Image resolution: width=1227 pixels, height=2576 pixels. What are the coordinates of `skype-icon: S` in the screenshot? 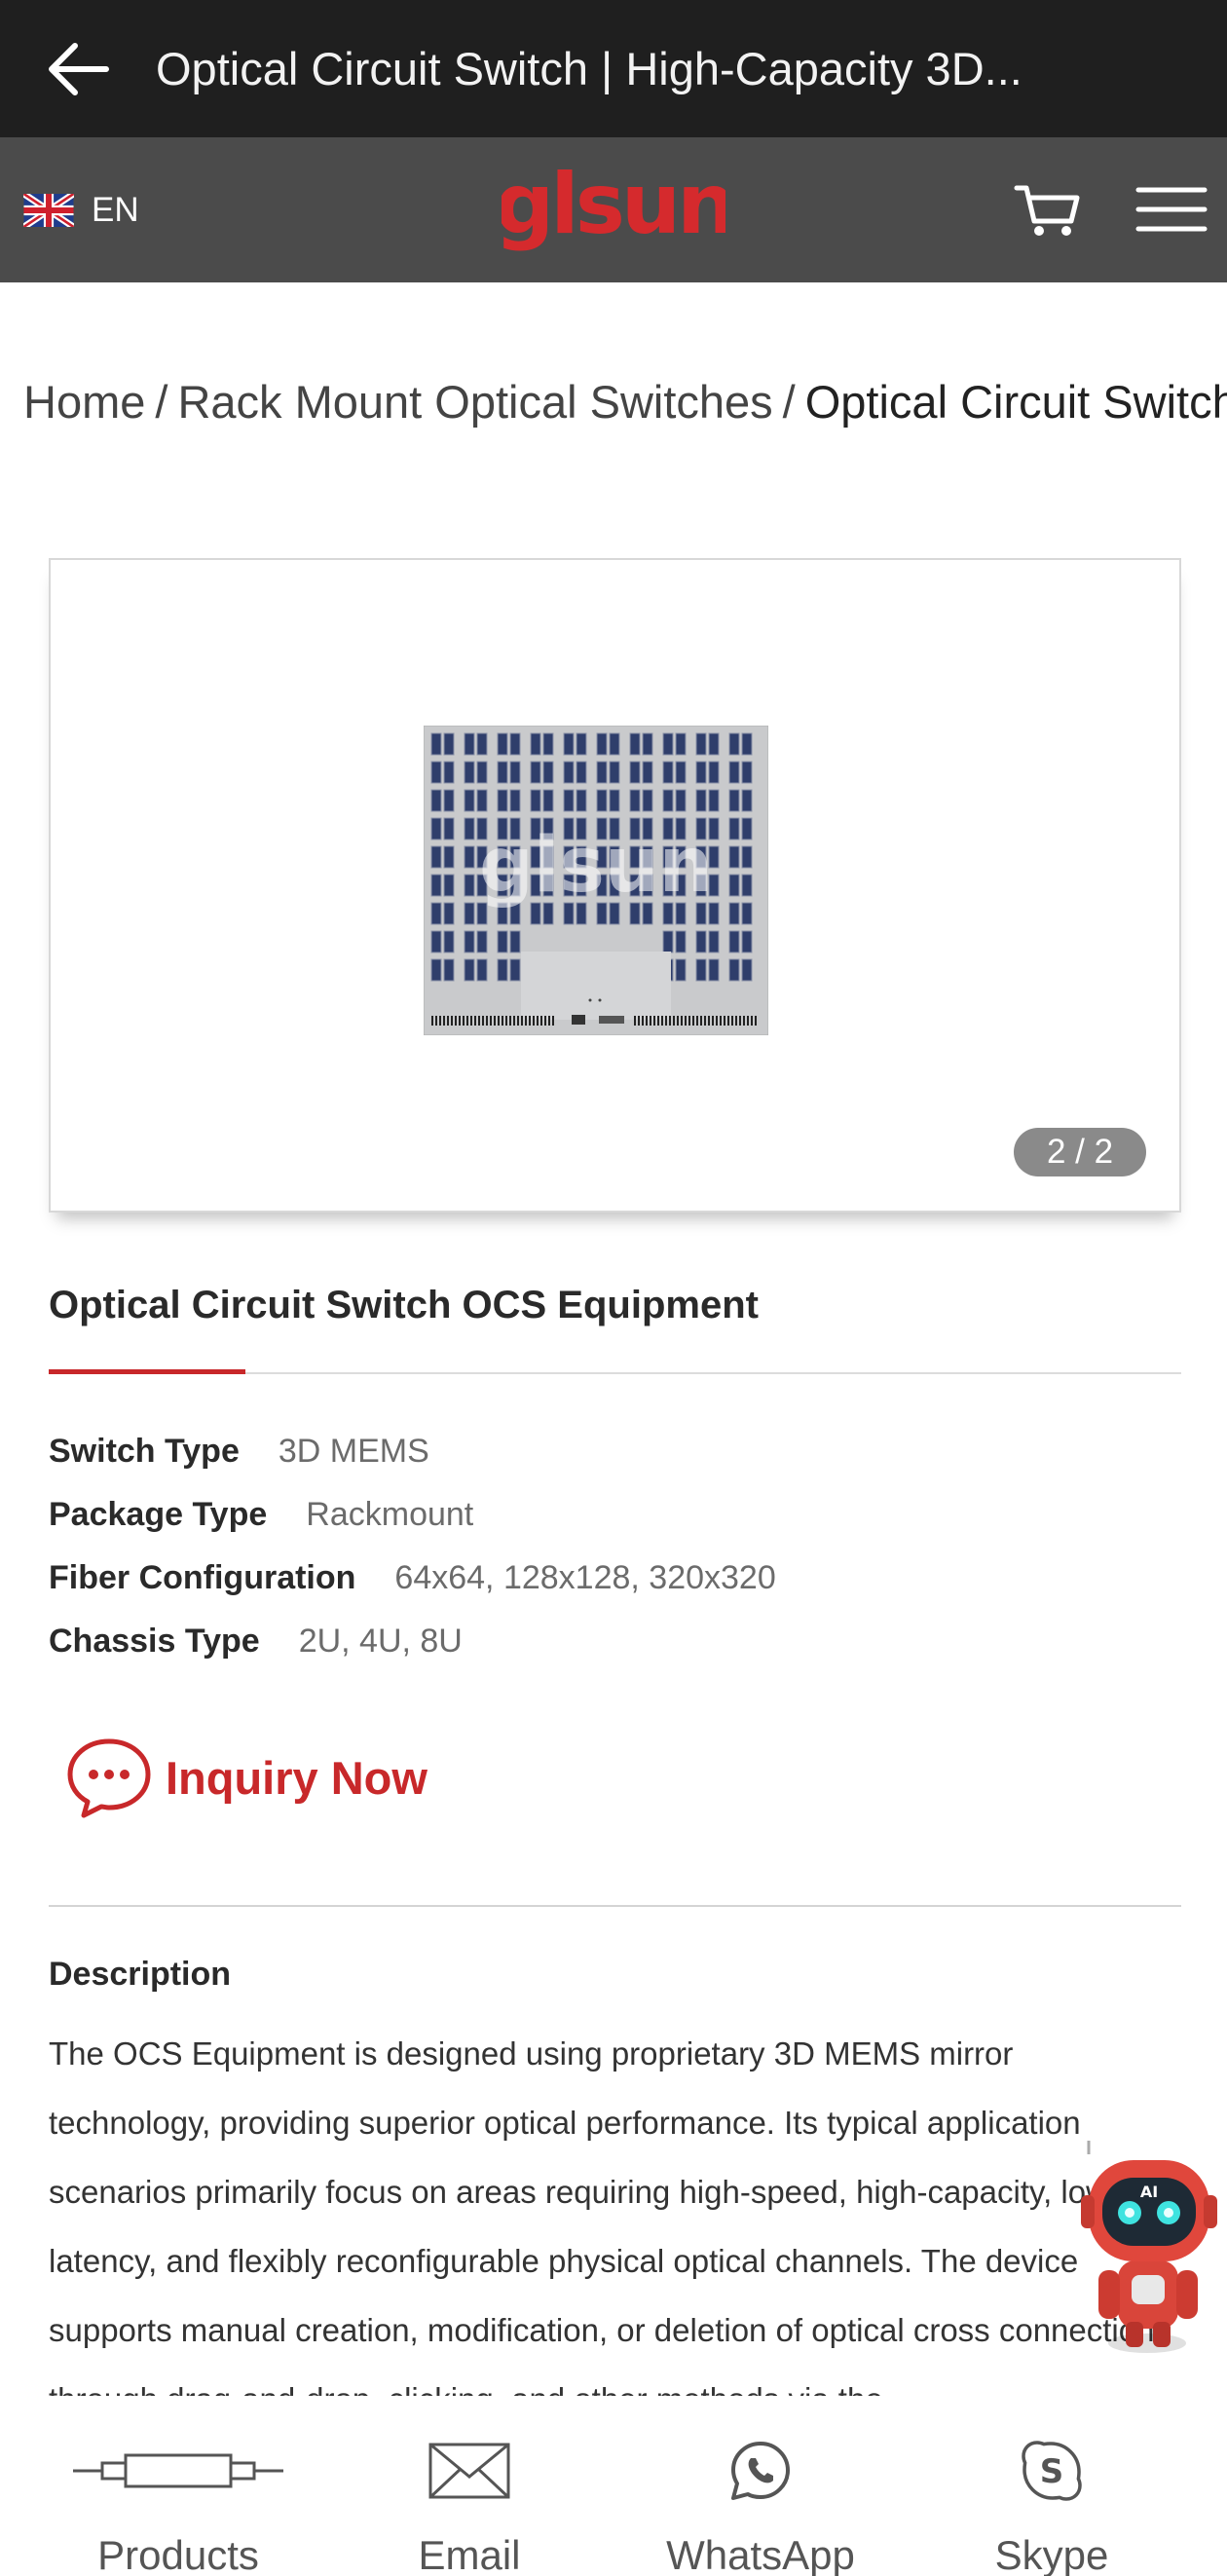 It's located at (1052, 2471).